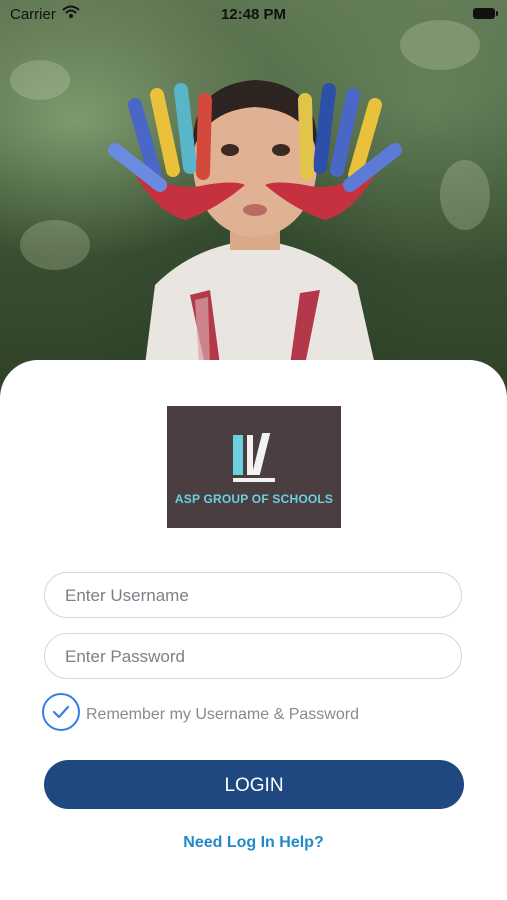 The image size is (507, 900). I want to click on password-field, so click(253, 656).